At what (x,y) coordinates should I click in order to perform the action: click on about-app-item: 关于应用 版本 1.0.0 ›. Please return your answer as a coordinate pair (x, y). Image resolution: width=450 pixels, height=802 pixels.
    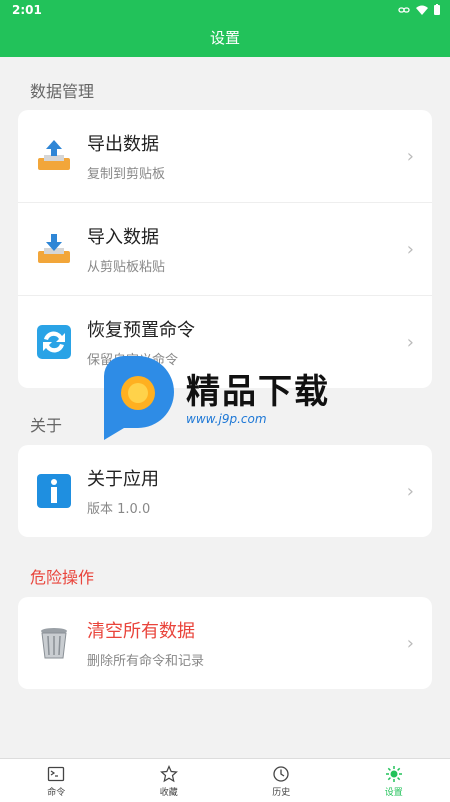
    Looking at the image, I should click on (225, 491).